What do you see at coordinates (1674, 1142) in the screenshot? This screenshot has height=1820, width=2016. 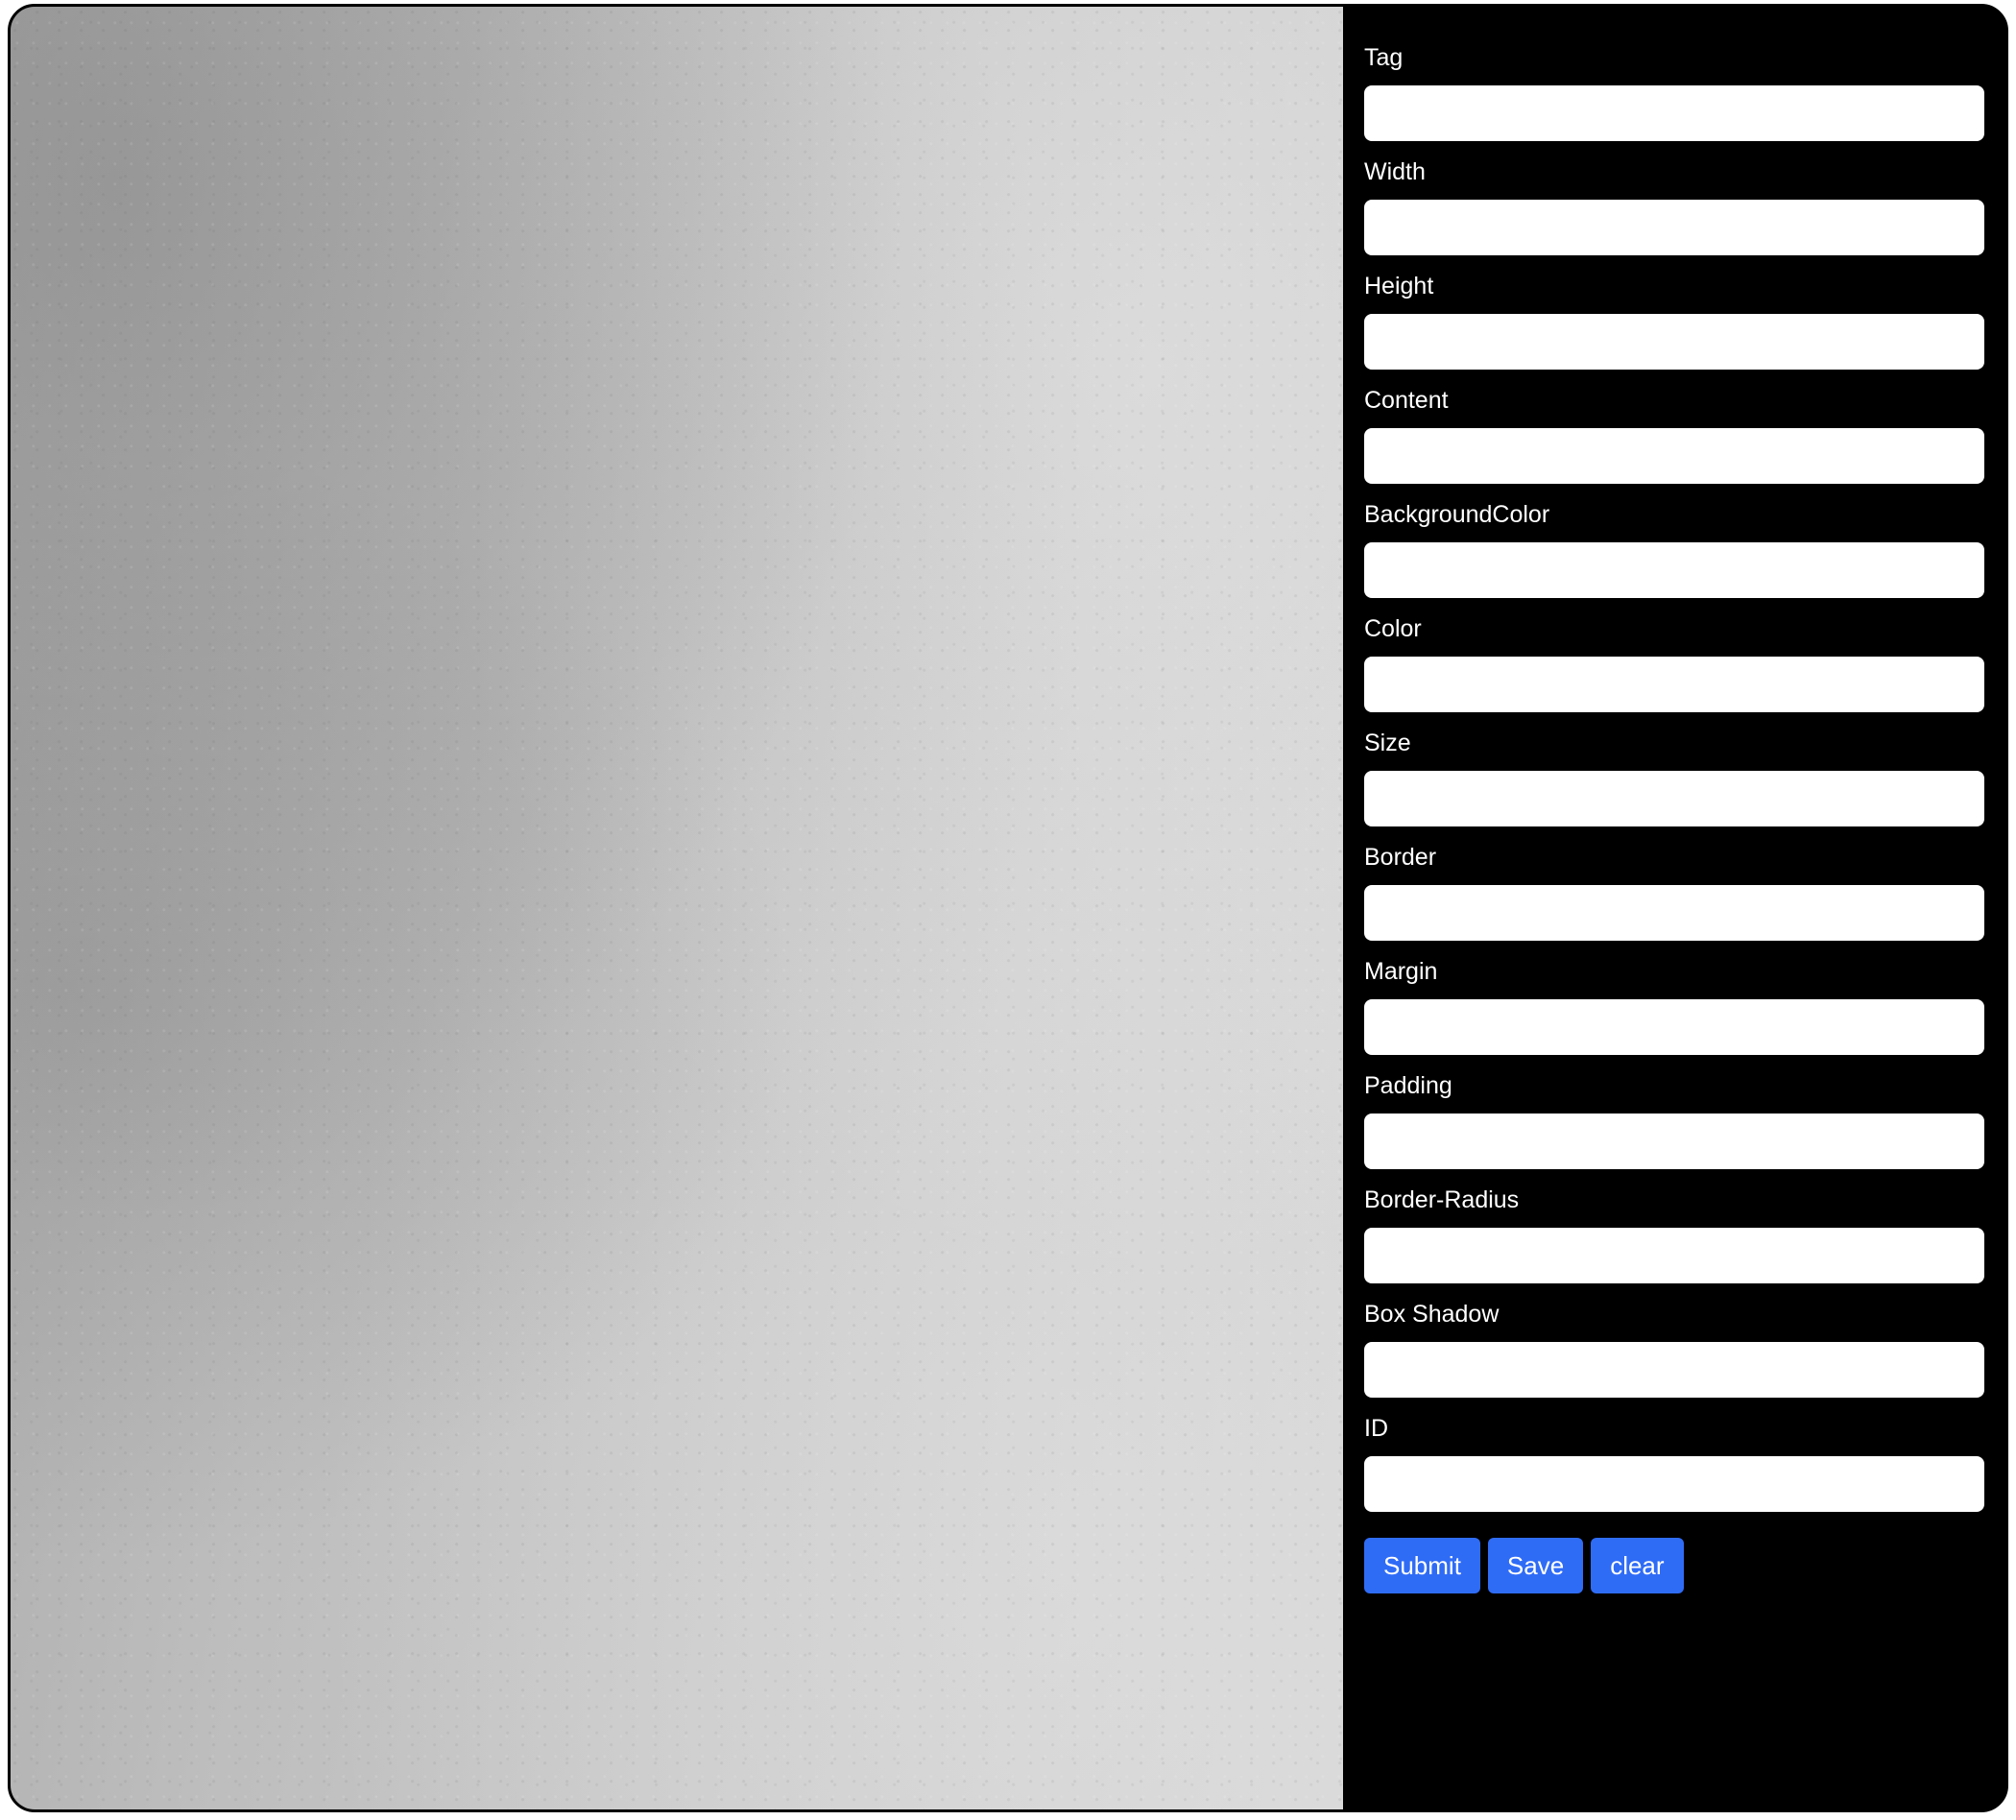 I see `padding-input` at bounding box center [1674, 1142].